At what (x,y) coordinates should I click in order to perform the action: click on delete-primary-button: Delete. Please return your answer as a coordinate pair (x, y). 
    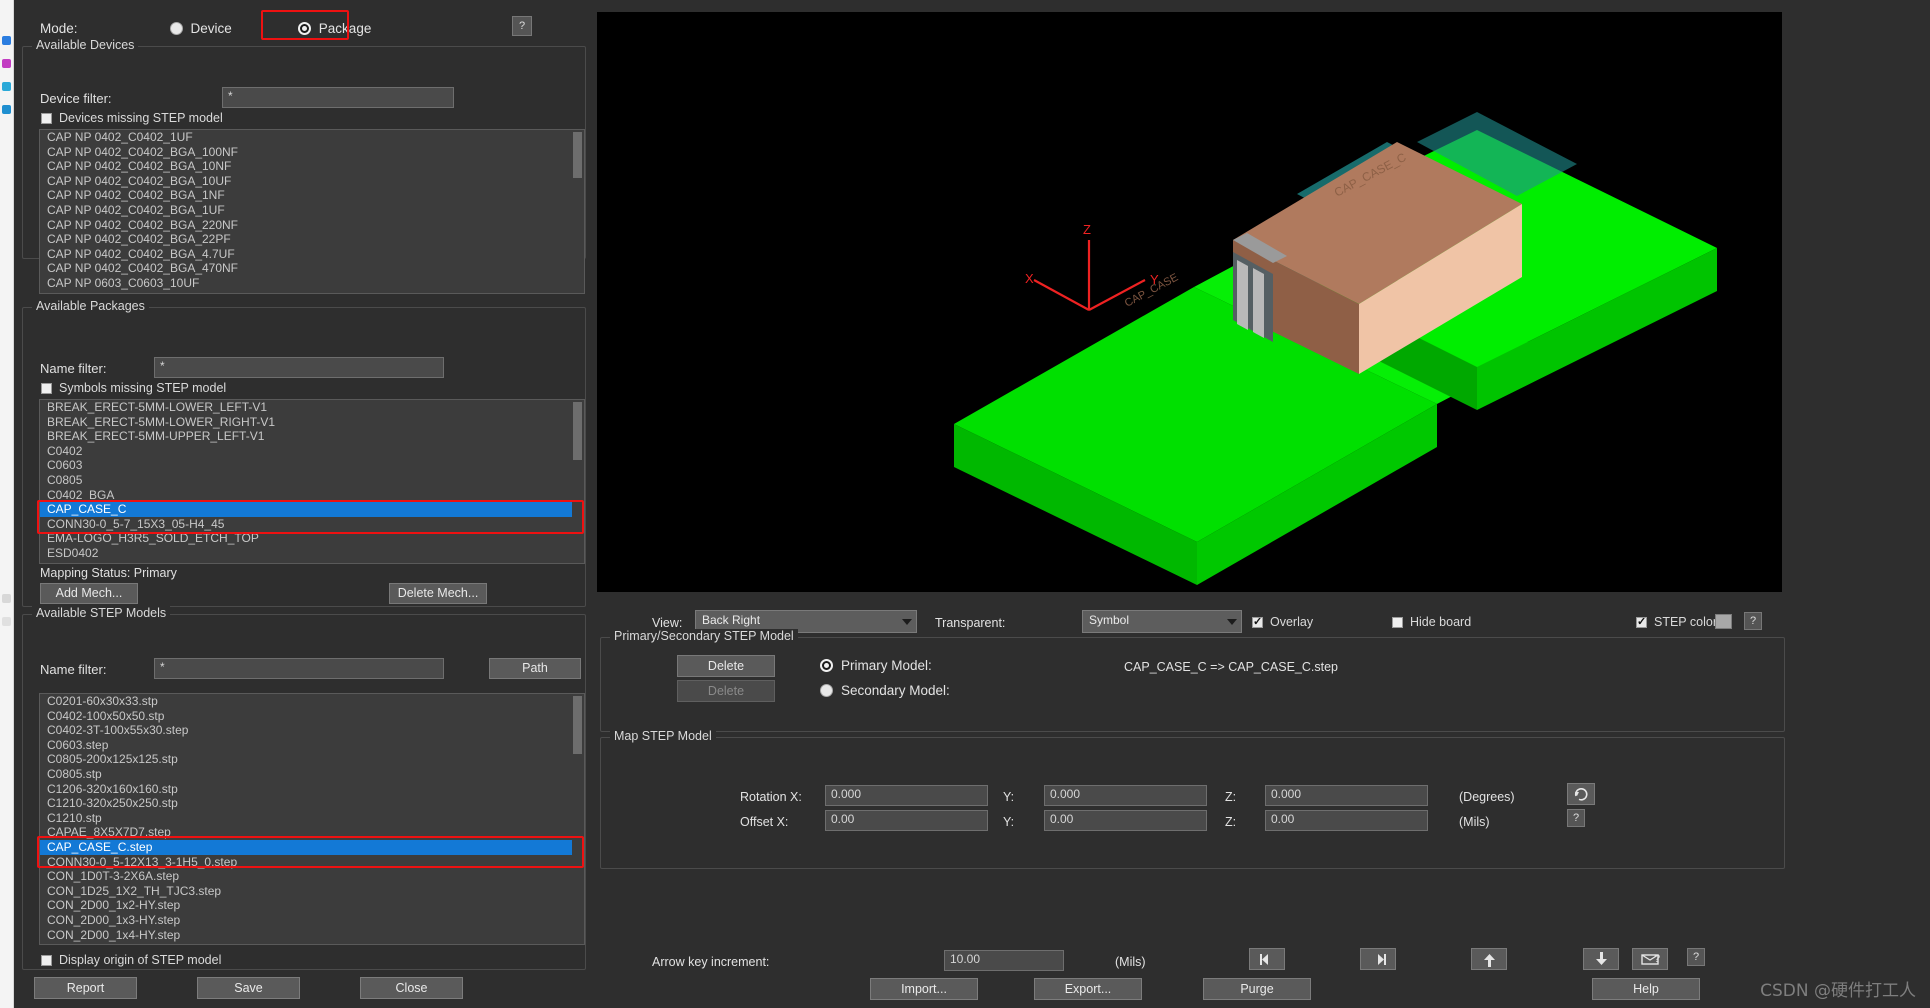
    Looking at the image, I should click on (726, 666).